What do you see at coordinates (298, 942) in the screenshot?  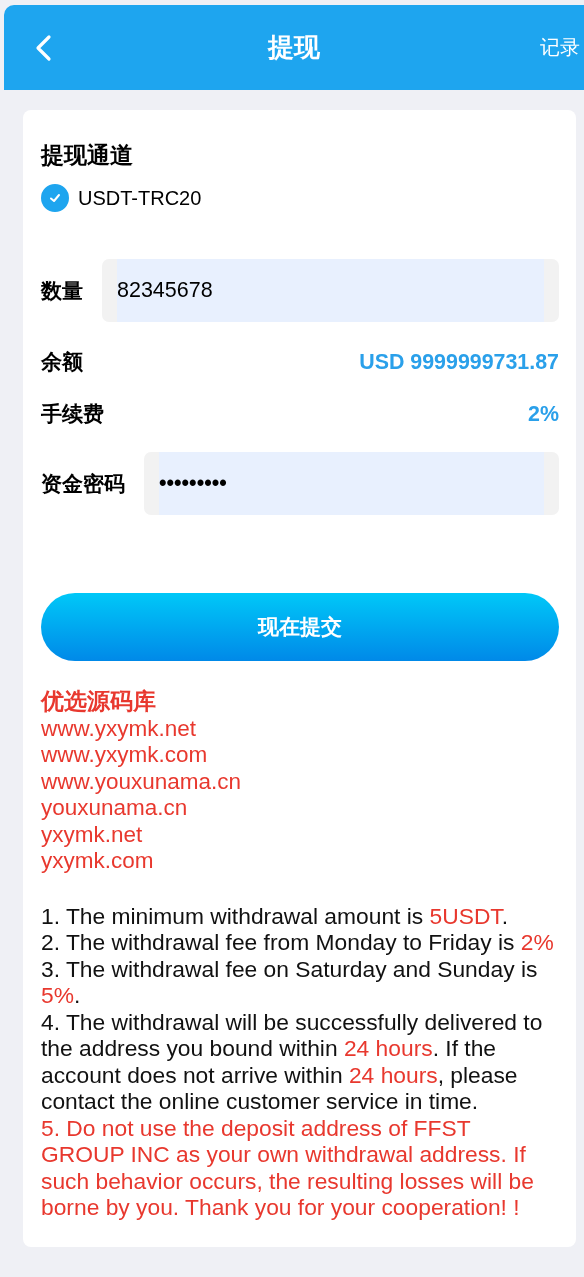 I see `note-text: 2. The withdrawal fee from Monday to Friday is 2%` at bounding box center [298, 942].